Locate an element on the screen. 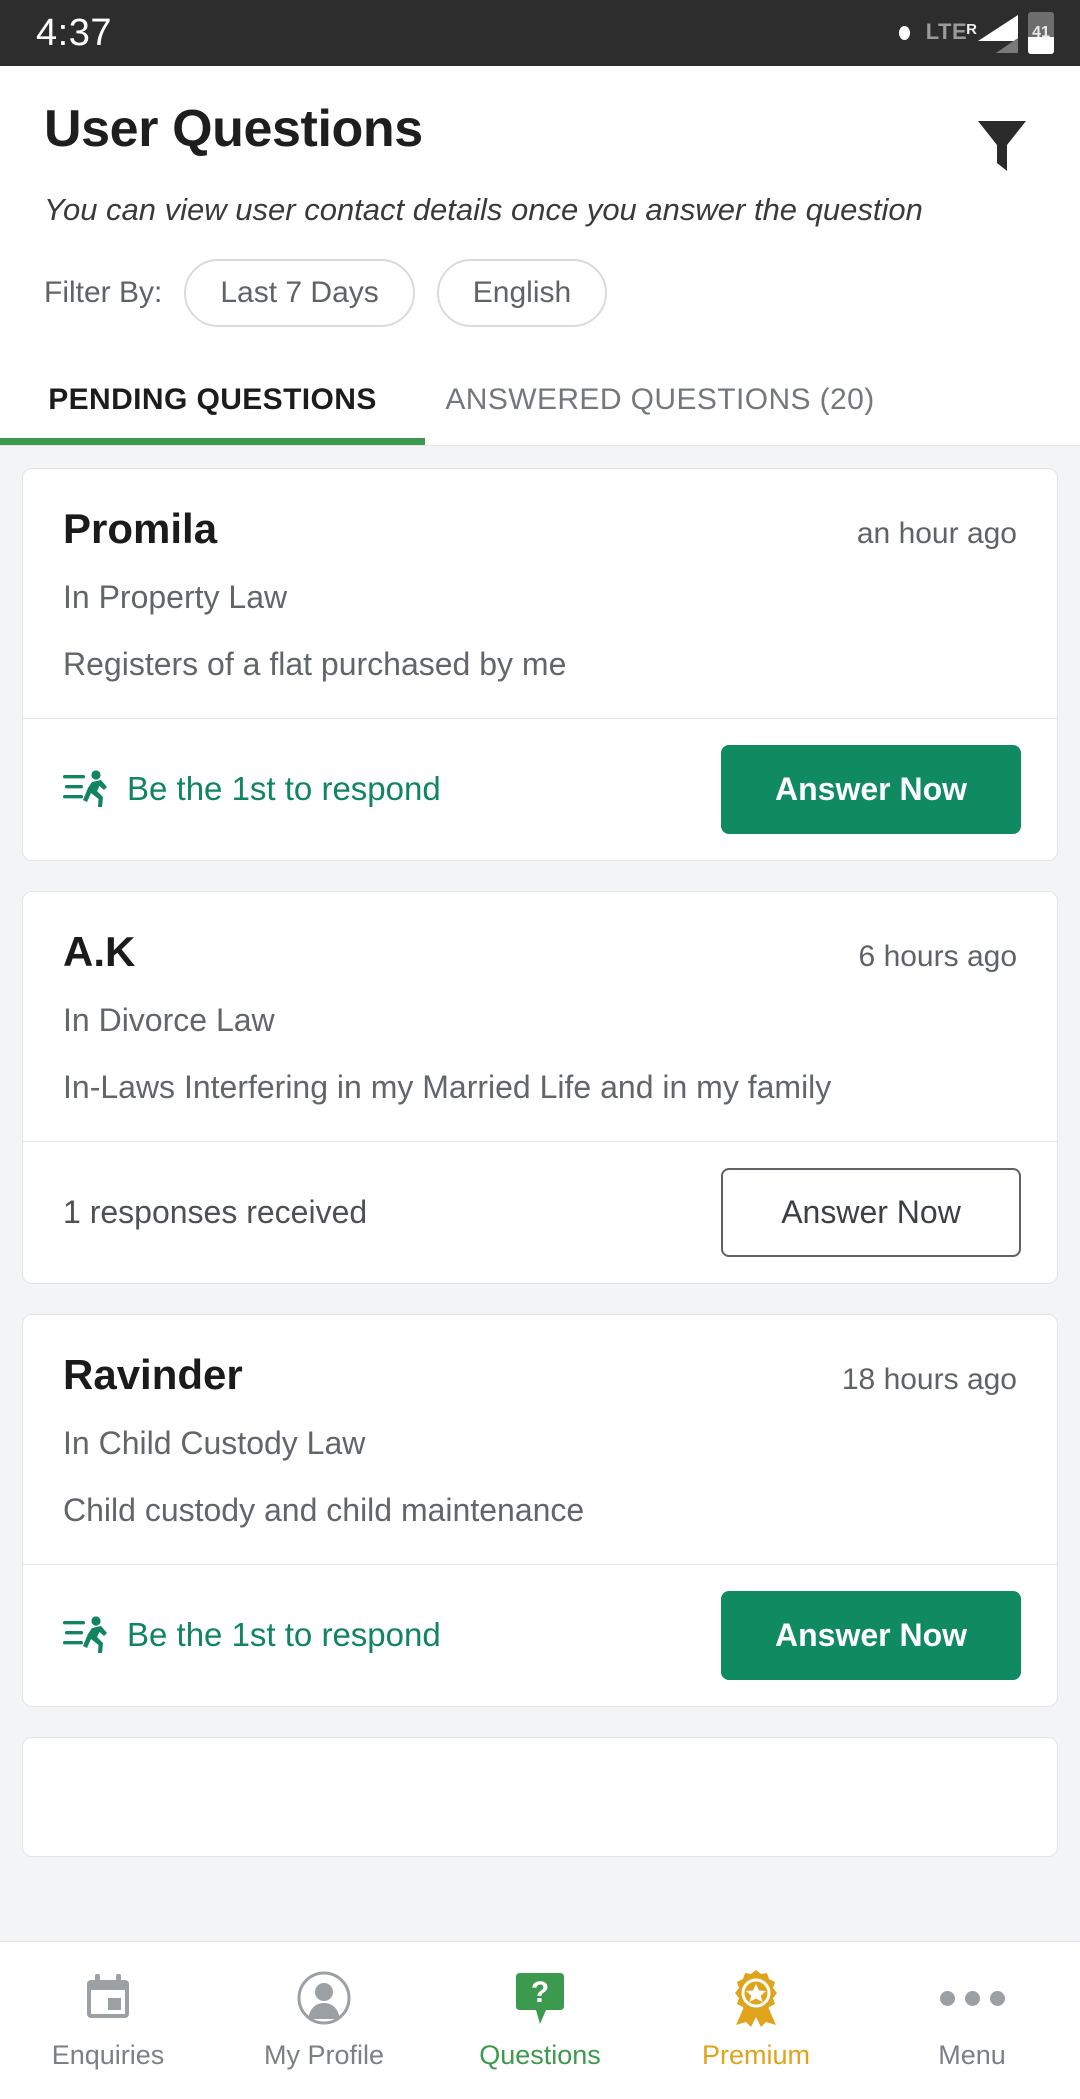  status-bar: 4:37 LTE R 41 is located at coordinates (540, 33).